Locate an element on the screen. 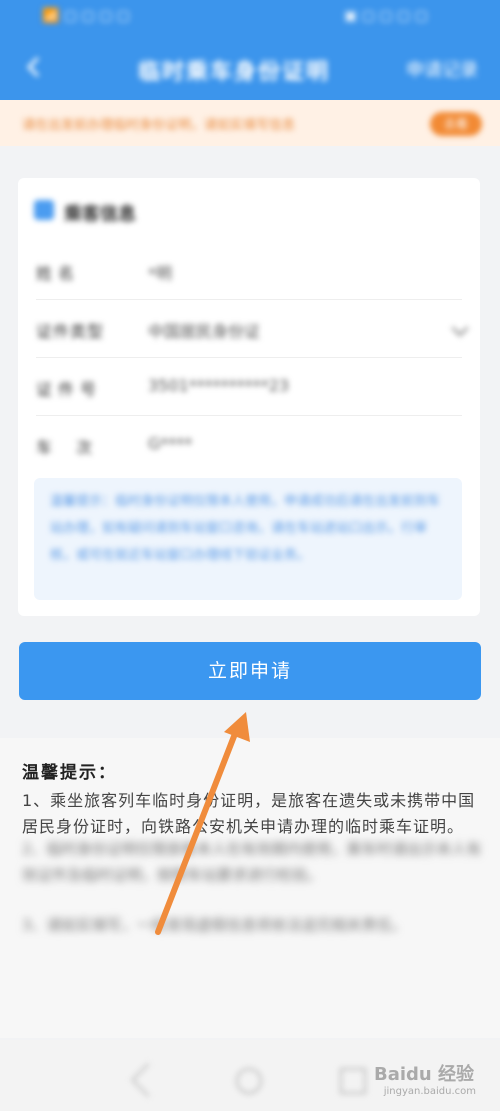  form-row-id-number: 证件号 3501**********23 is located at coordinates (249, 387).